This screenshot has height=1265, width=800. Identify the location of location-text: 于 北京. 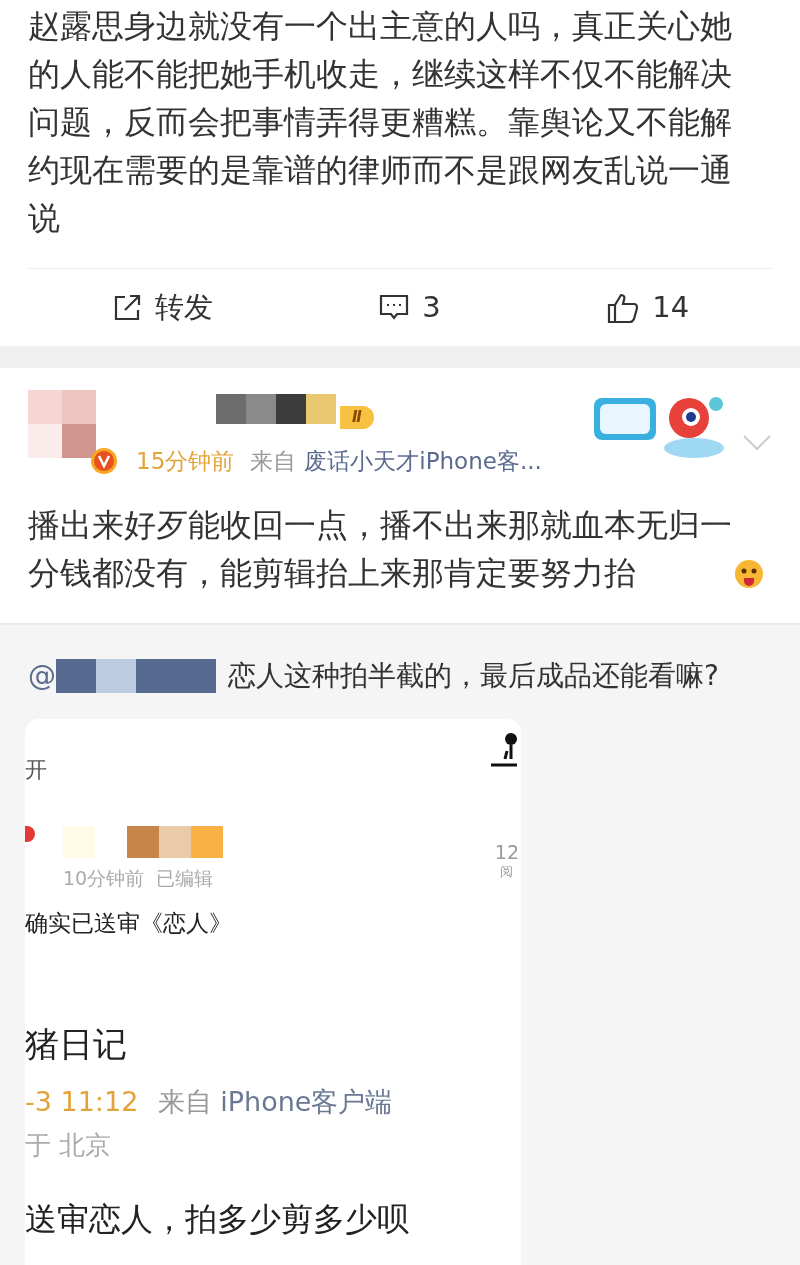
(69, 1145).